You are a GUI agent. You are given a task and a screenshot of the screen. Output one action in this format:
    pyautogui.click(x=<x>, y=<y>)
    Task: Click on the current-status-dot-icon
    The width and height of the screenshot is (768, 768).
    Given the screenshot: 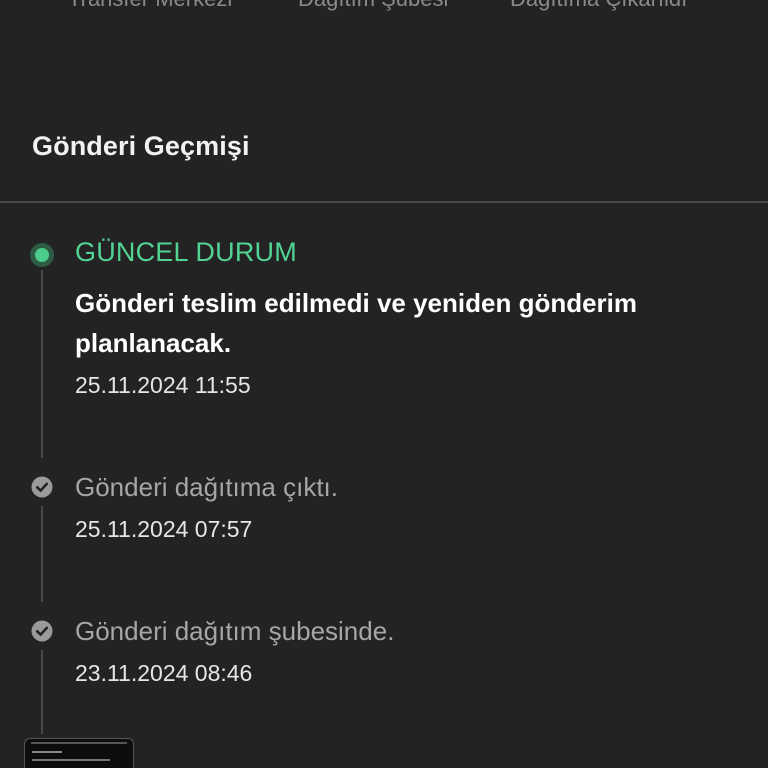 What is the action you would take?
    pyautogui.click(x=42, y=255)
    